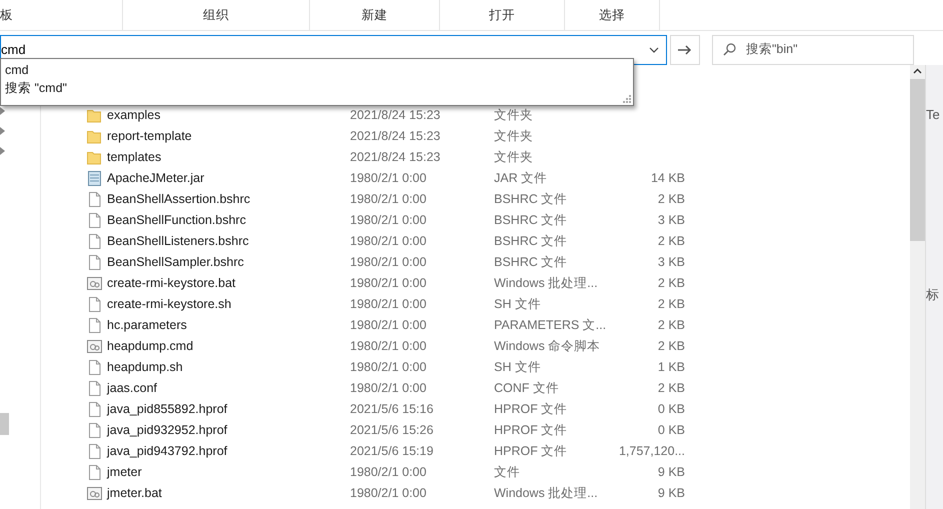 Image resolution: width=943 pixels, height=509 pixels. I want to click on file-name: BeanShellFunction.bshrc, so click(227, 220).